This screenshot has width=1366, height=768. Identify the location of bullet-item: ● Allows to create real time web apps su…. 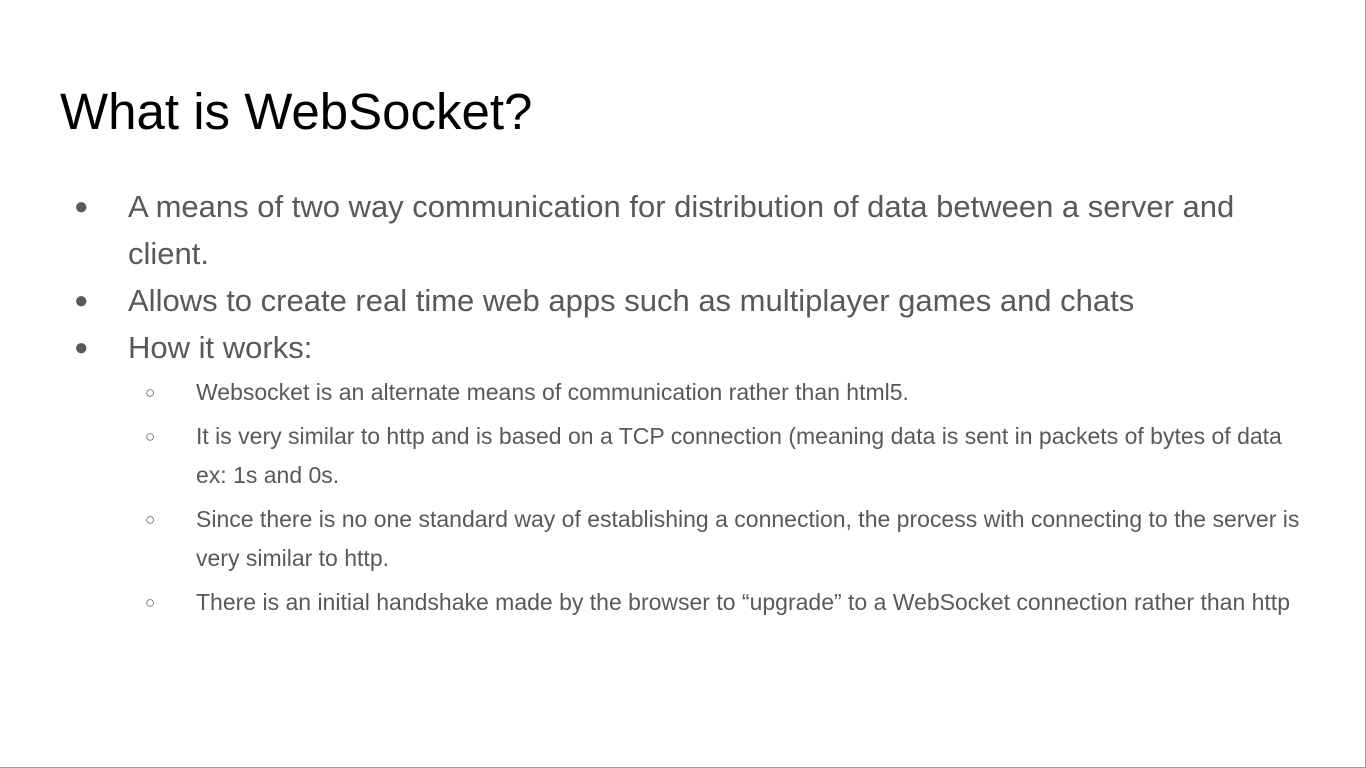
(683, 300).